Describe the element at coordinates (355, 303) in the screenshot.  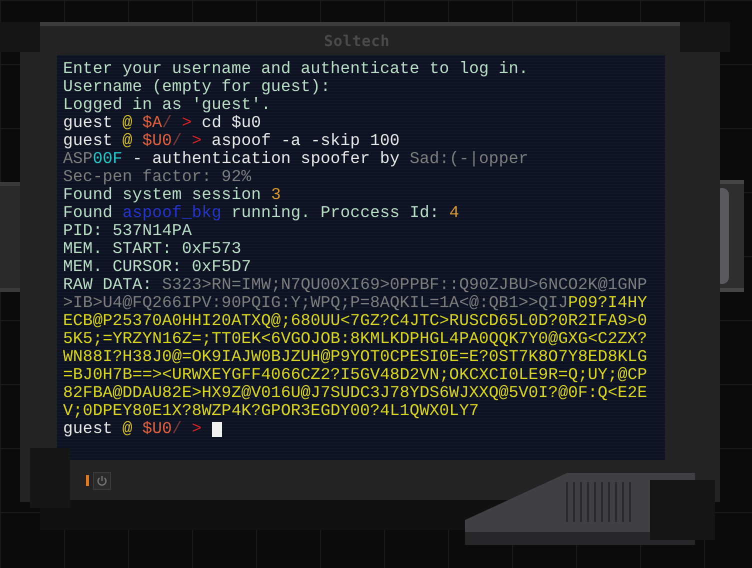
I see `terminal-line: >IB>U4@FQ266IPV:90PQIG:Y;WPQ;P=8AQKIL=1A<@:QB1>>QIJP09?I4HY` at that location.